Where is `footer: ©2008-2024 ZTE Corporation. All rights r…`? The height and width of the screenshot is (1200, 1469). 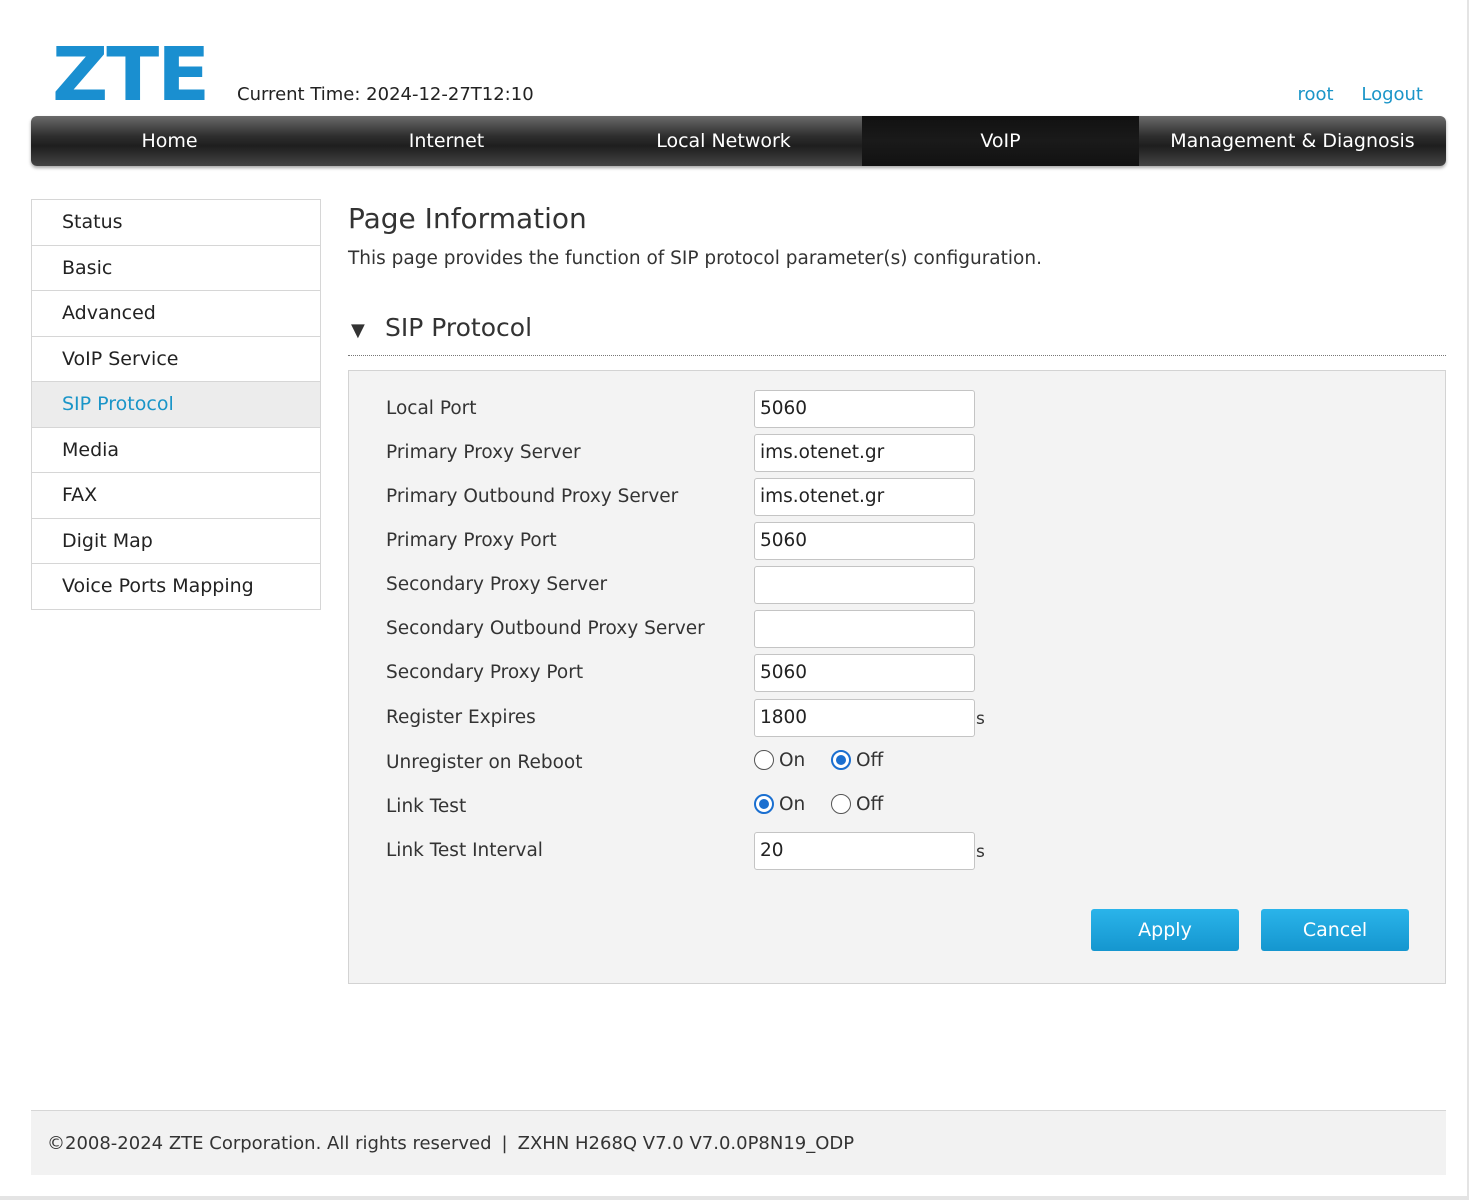 footer: ©2008-2024 ZTE Corporation. All rights r… is located at coordinates (738, 1142).